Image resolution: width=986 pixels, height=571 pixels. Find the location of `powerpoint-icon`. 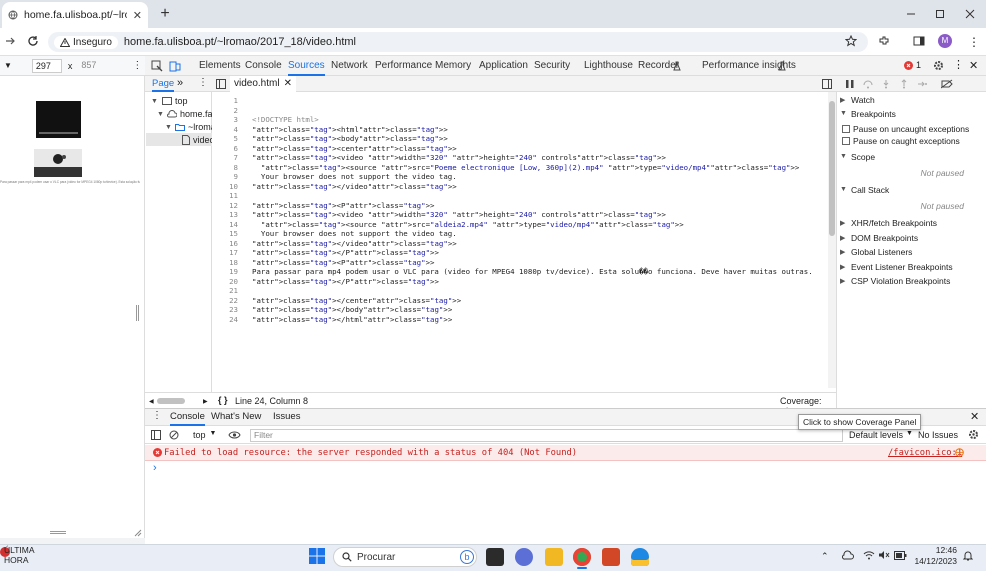

powerpoint-icon is located at coordinates (611, 557).